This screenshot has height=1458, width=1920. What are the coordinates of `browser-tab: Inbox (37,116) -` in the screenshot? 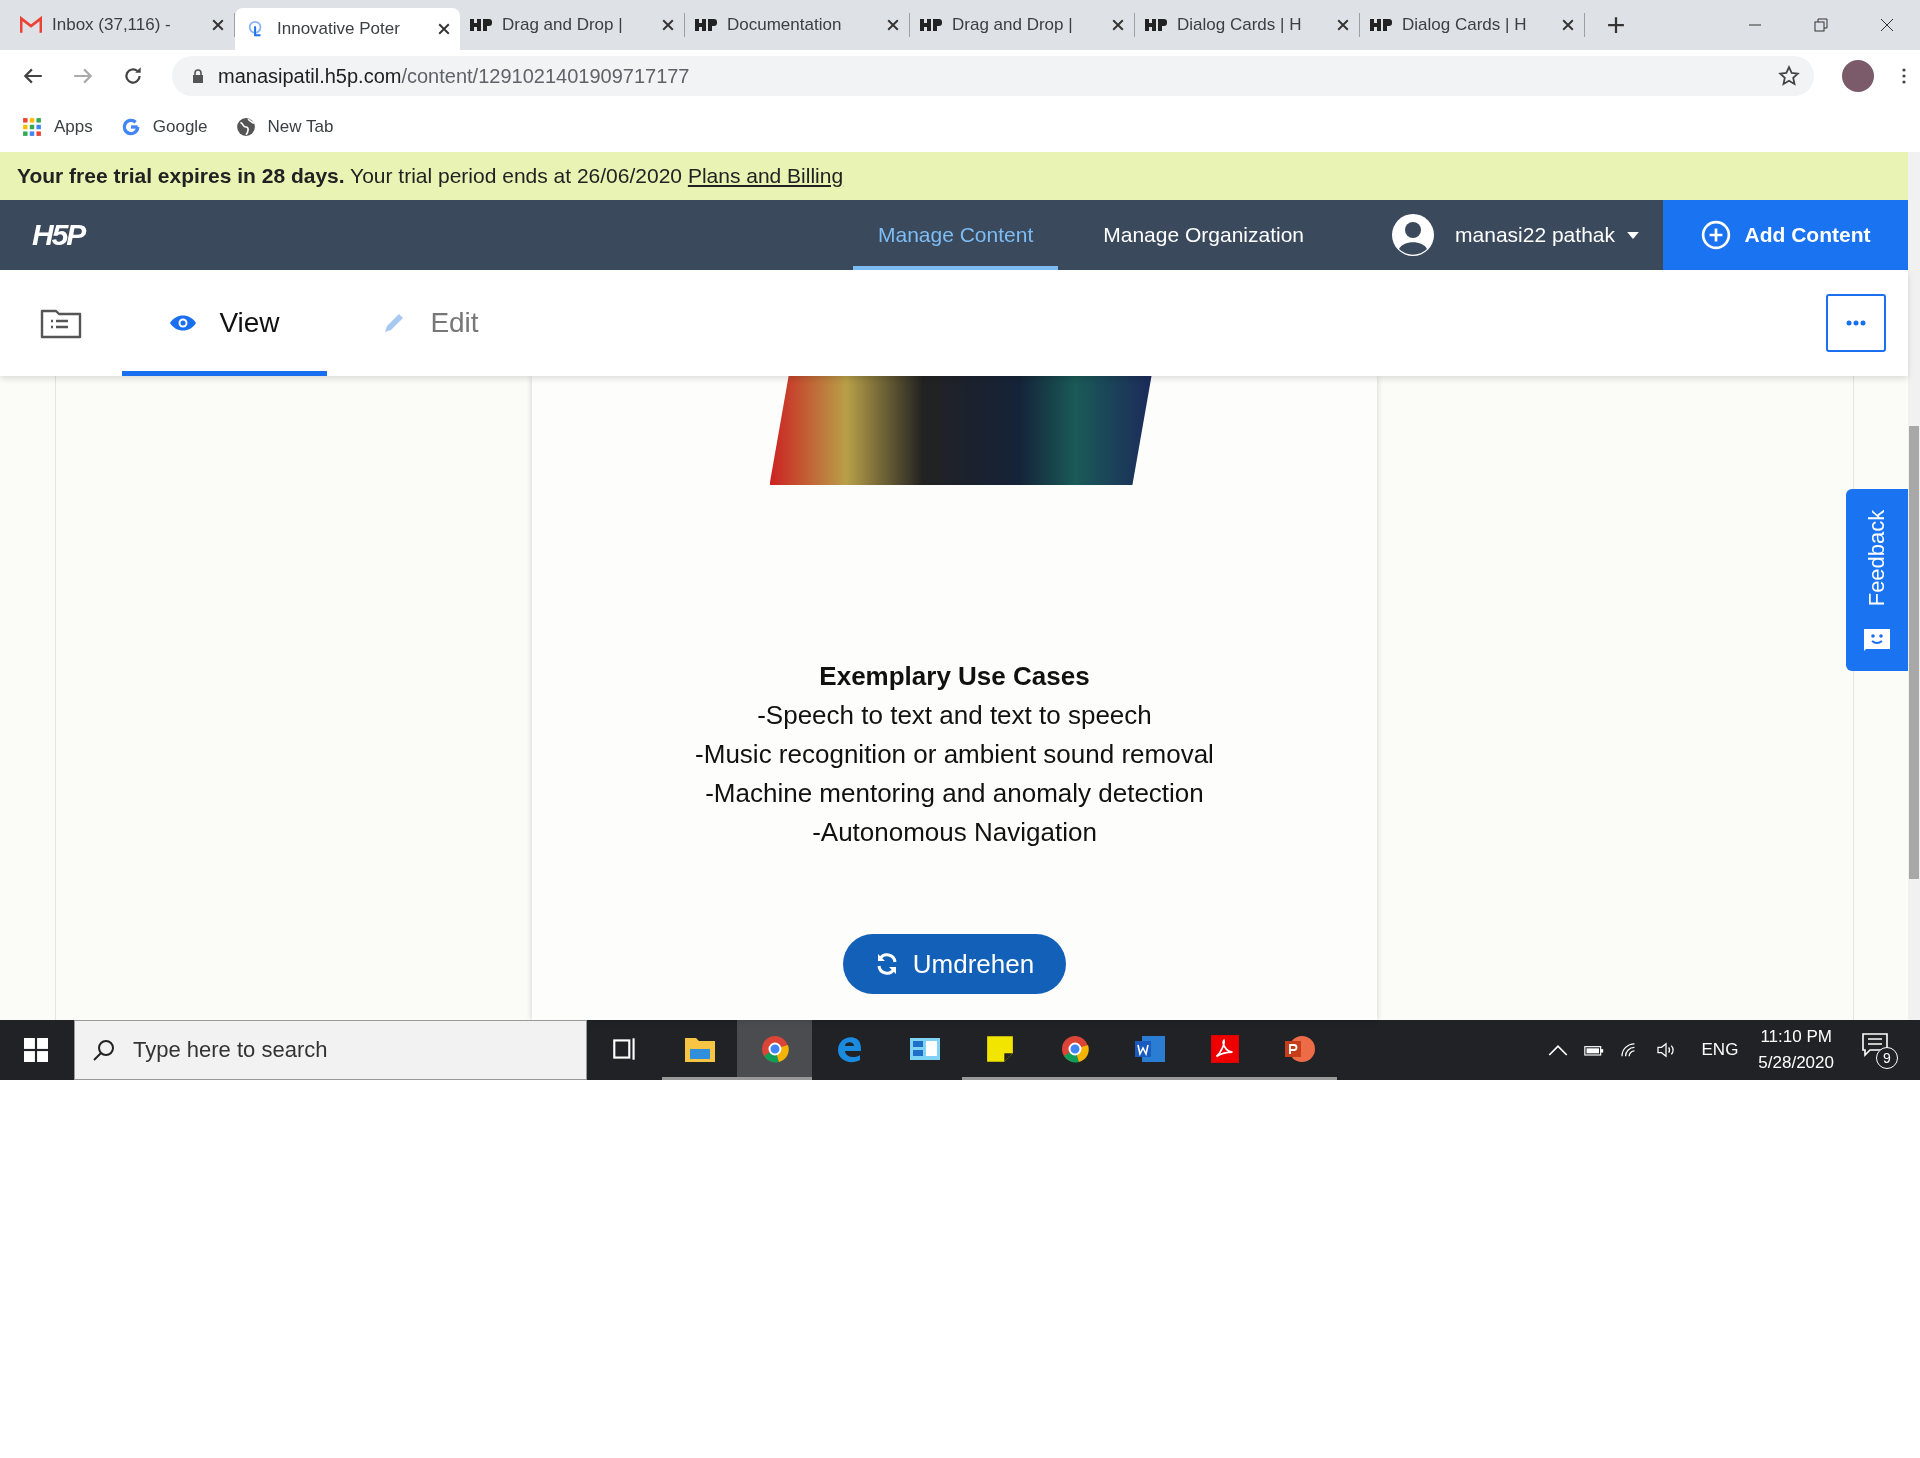 It's located at (122, 25).